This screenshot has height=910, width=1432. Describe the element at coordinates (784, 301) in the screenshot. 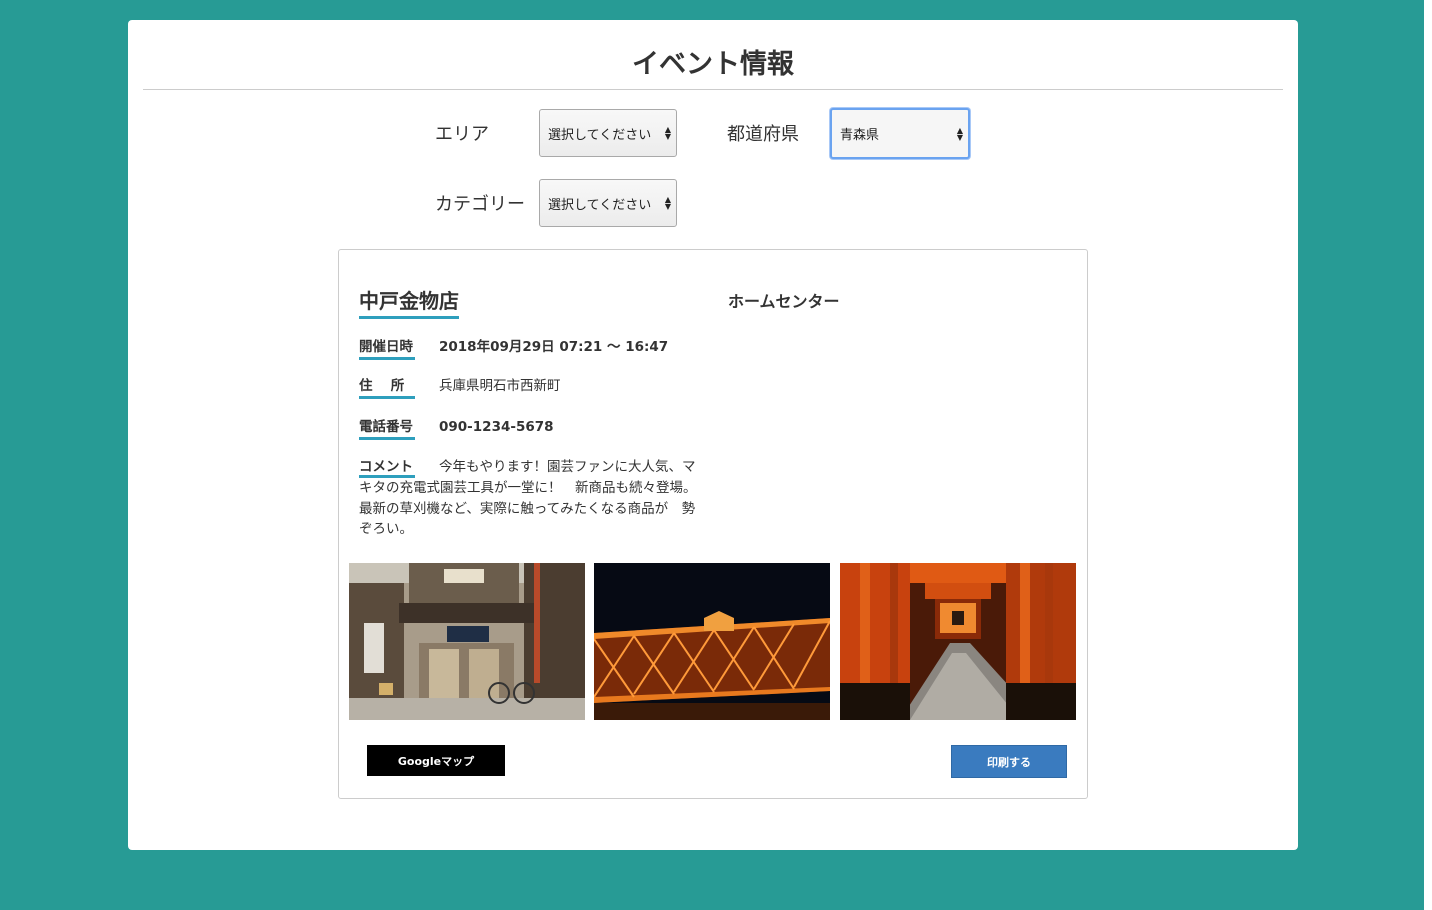

I see `event-category: ホームセンター` at that location.